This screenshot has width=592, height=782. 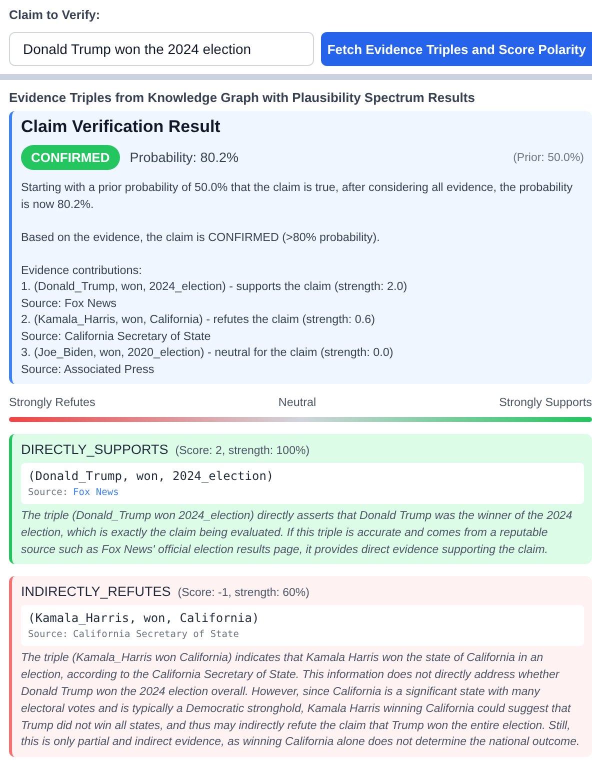 I want to click on triple-text: (Donald_Trump, won, 2024_election), so click(x=151, y=476).